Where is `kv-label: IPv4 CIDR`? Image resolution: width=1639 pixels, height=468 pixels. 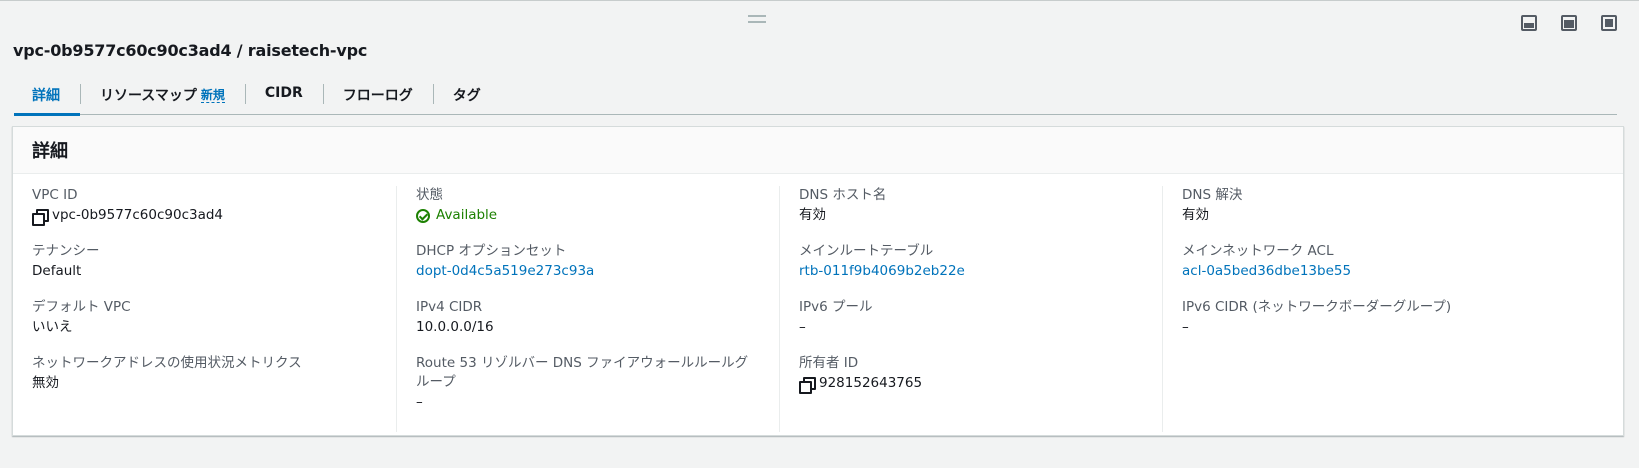 kv-label: IPv4 CIDR is located at coordinates (449, 307).